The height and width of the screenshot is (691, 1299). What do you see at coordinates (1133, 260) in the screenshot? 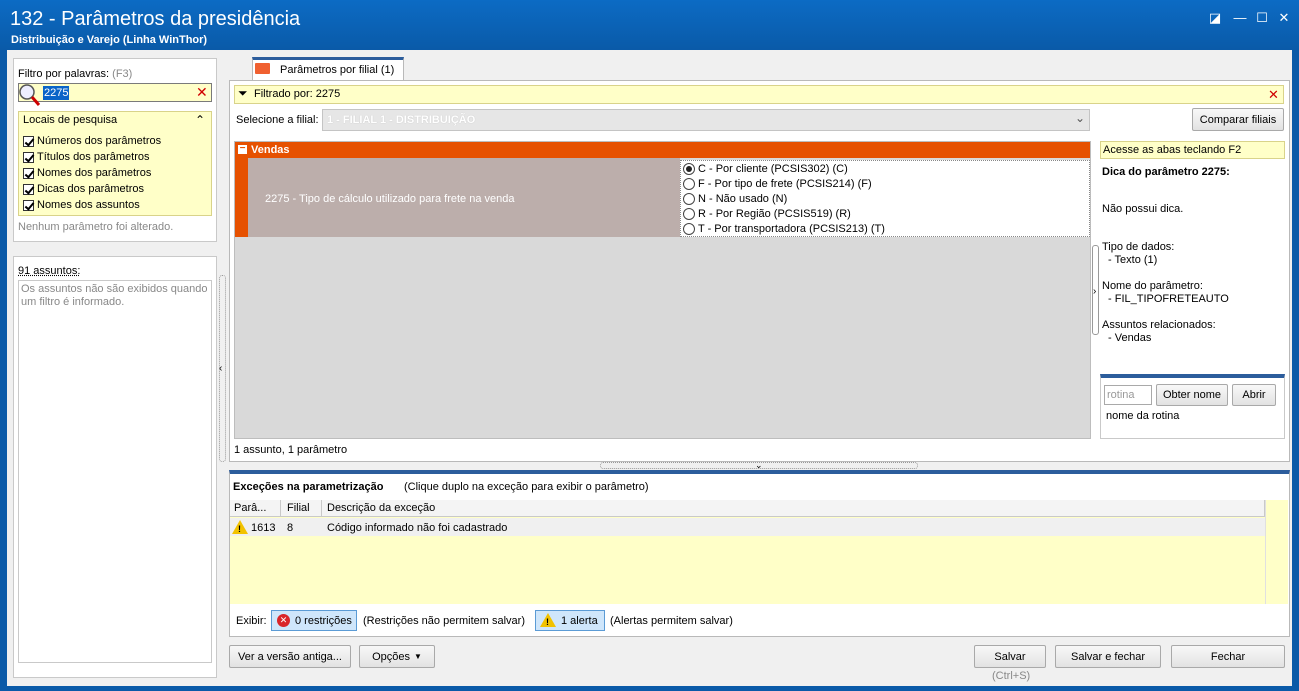
I see `data-type-value: - Texto (1)` at bounding box center [1133, 260].